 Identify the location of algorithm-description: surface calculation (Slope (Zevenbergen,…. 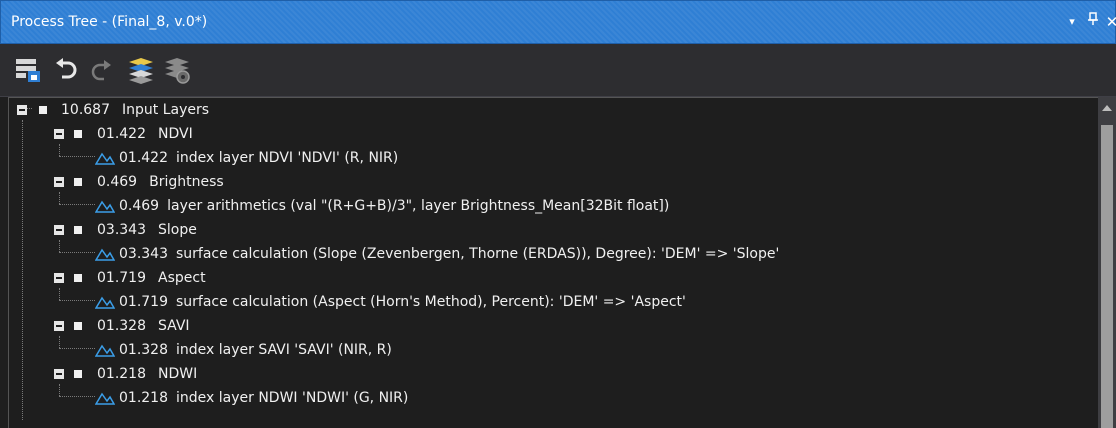
(478, 254).